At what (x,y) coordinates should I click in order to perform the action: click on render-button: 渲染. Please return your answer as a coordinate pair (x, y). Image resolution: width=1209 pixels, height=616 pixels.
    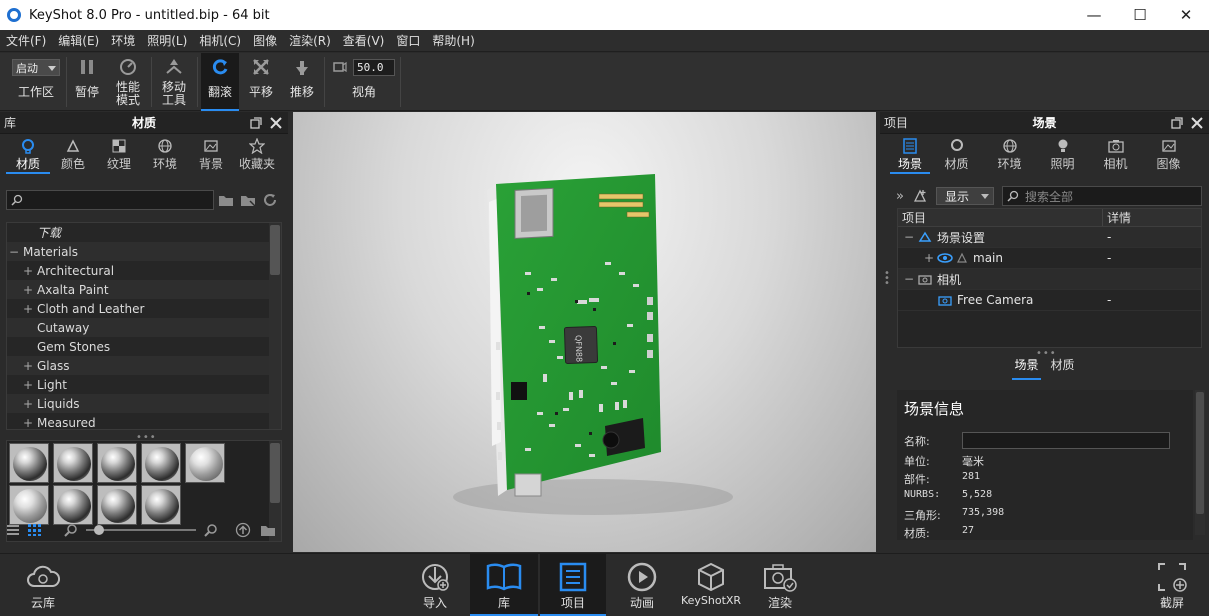
    Looking at the image, I should click on (780, 585).